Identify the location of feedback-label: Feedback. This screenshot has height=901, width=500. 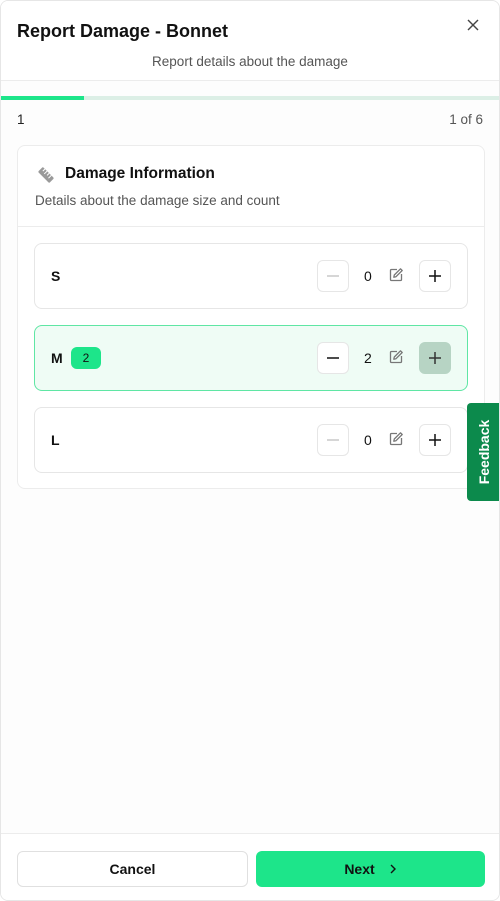
(484, 452).